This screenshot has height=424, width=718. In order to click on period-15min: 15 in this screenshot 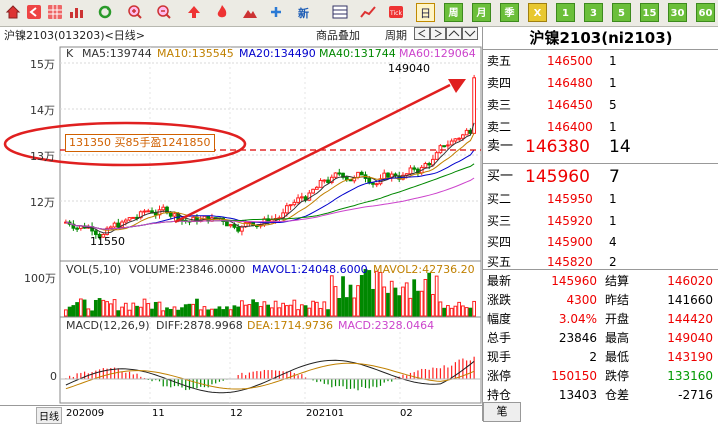, I will do `click(649, 12)`.